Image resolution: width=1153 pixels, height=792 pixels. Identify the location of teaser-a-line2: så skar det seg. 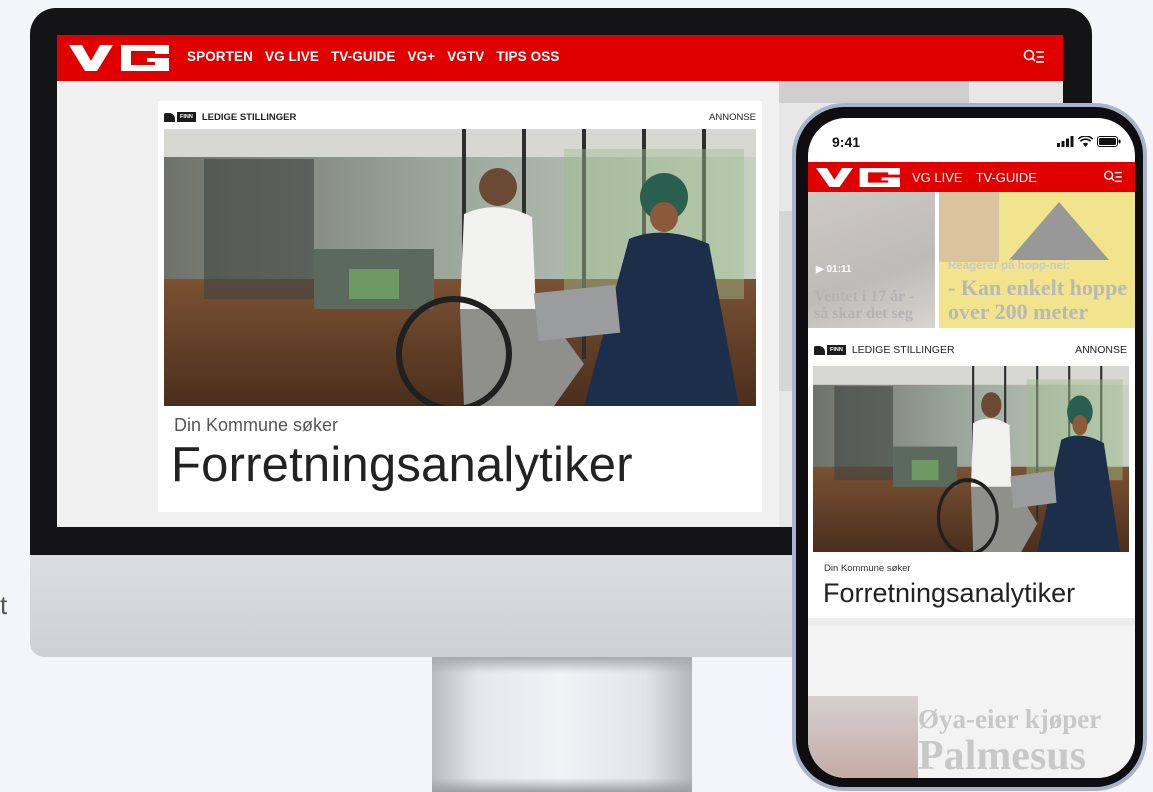
(863, 313).